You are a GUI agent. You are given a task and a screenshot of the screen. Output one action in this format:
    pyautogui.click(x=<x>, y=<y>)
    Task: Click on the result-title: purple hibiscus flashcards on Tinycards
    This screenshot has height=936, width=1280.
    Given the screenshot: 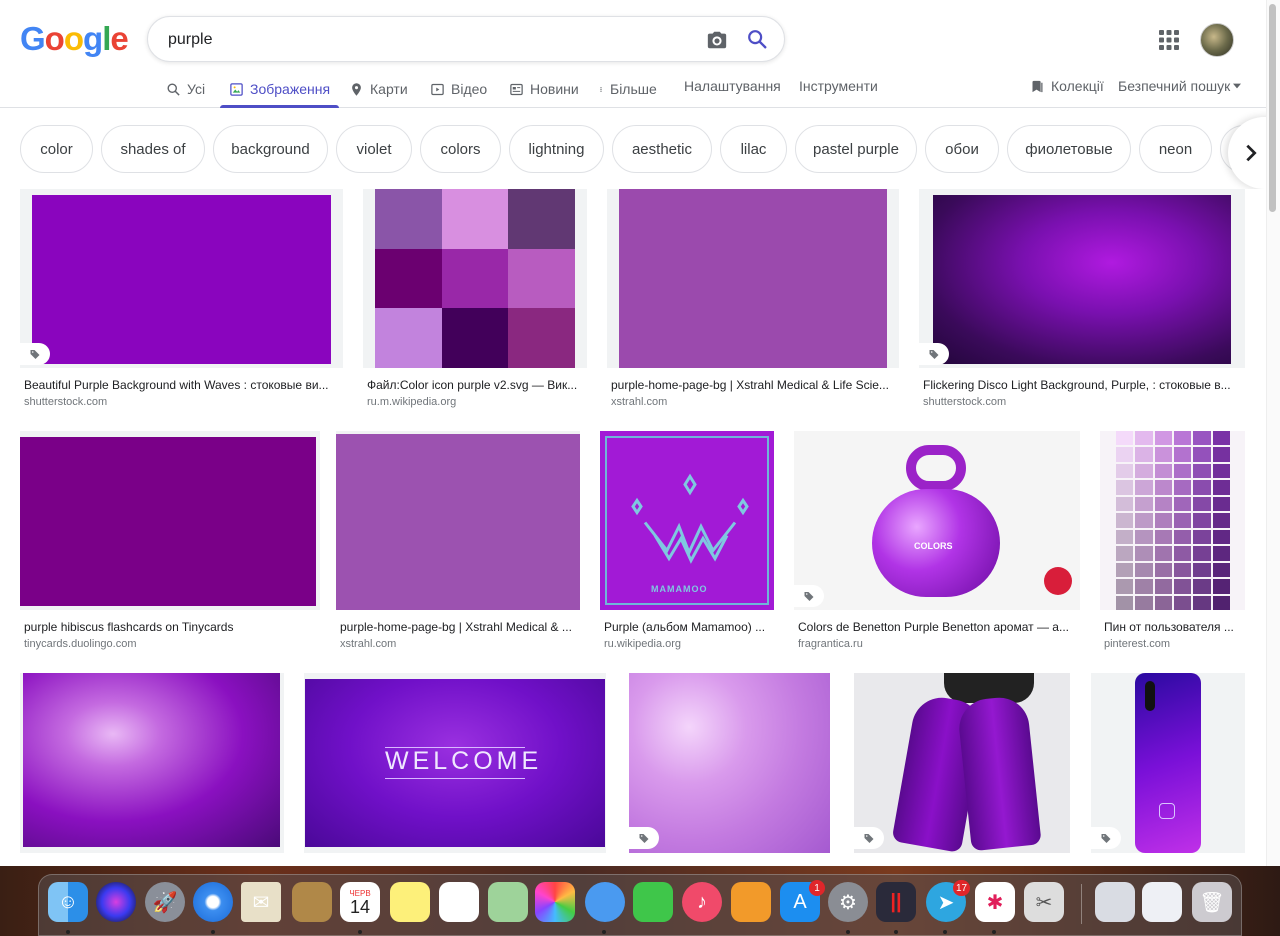 What is the action you would take?
    pyautogui.click(x=172, y=627)
    